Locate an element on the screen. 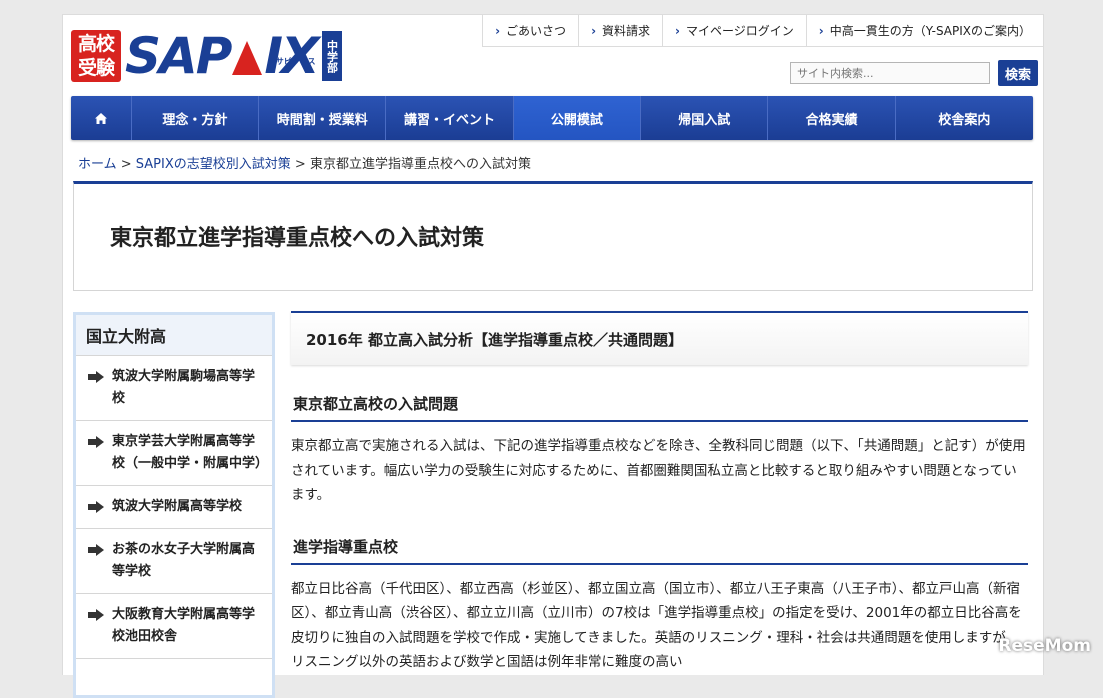 The image size is (1103, 698). resemom-watermark: ReseMom is located at coordinates (1044, 646).